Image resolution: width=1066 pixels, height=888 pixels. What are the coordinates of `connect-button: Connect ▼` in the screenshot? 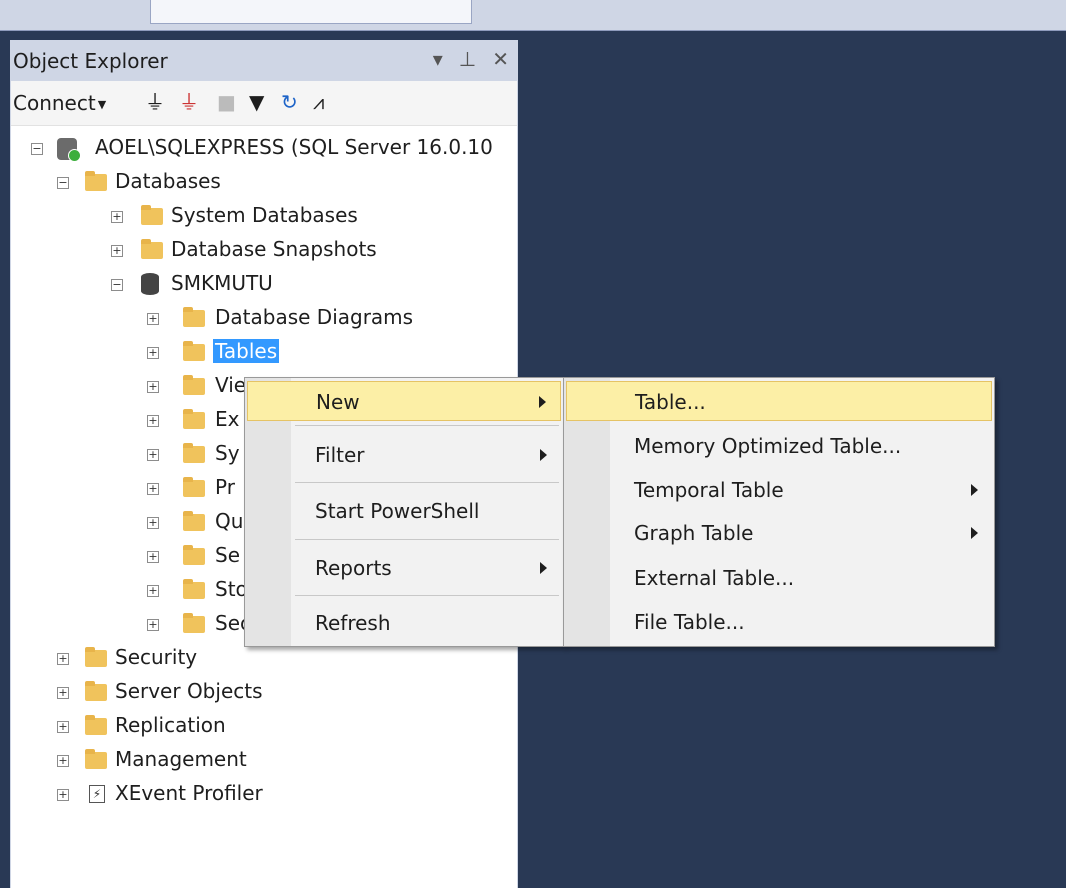 It's located at (59, 103).